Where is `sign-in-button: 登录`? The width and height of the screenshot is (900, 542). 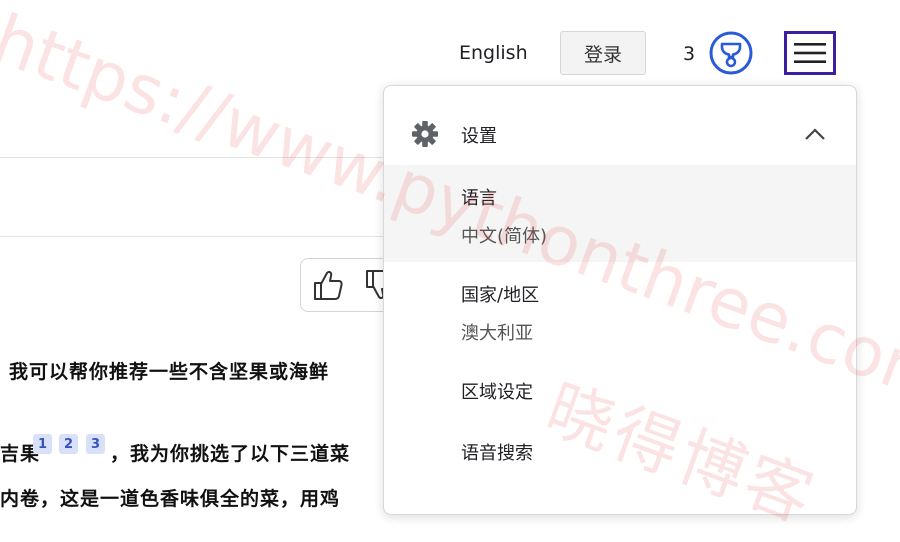 sign-in-button: 登录 is located at coordinates (603, 53).